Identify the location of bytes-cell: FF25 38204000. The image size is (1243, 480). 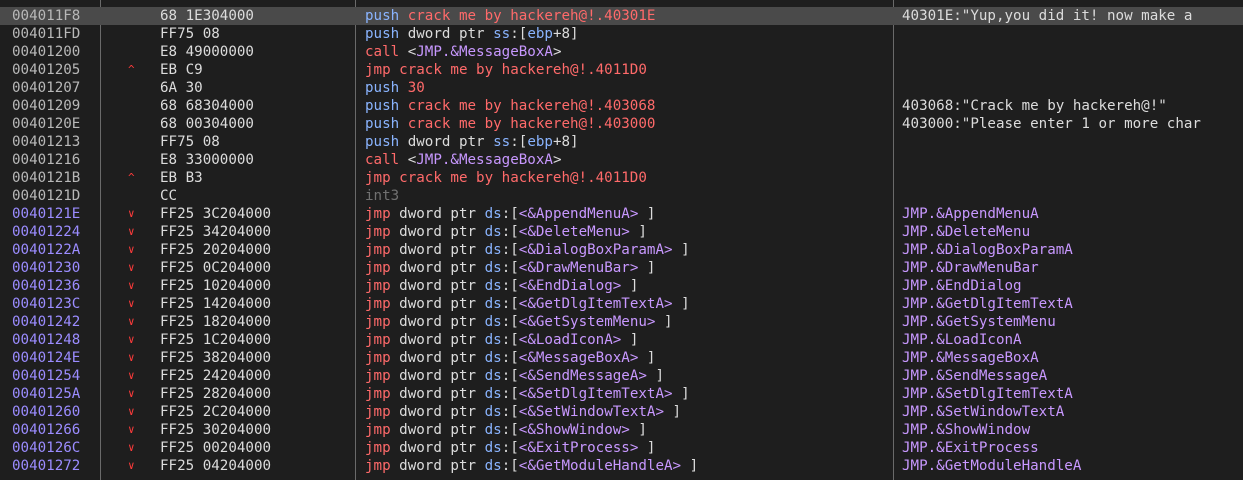
(216, 358).